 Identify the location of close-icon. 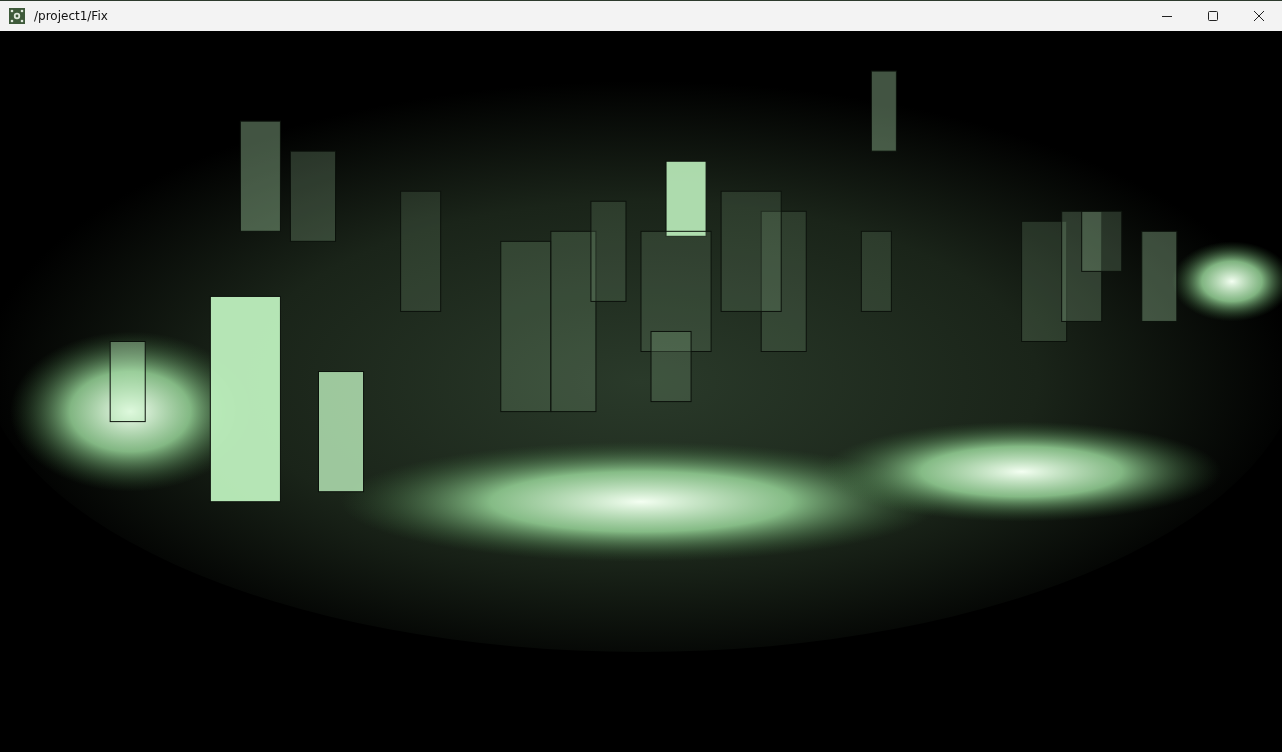
(1259, 16).